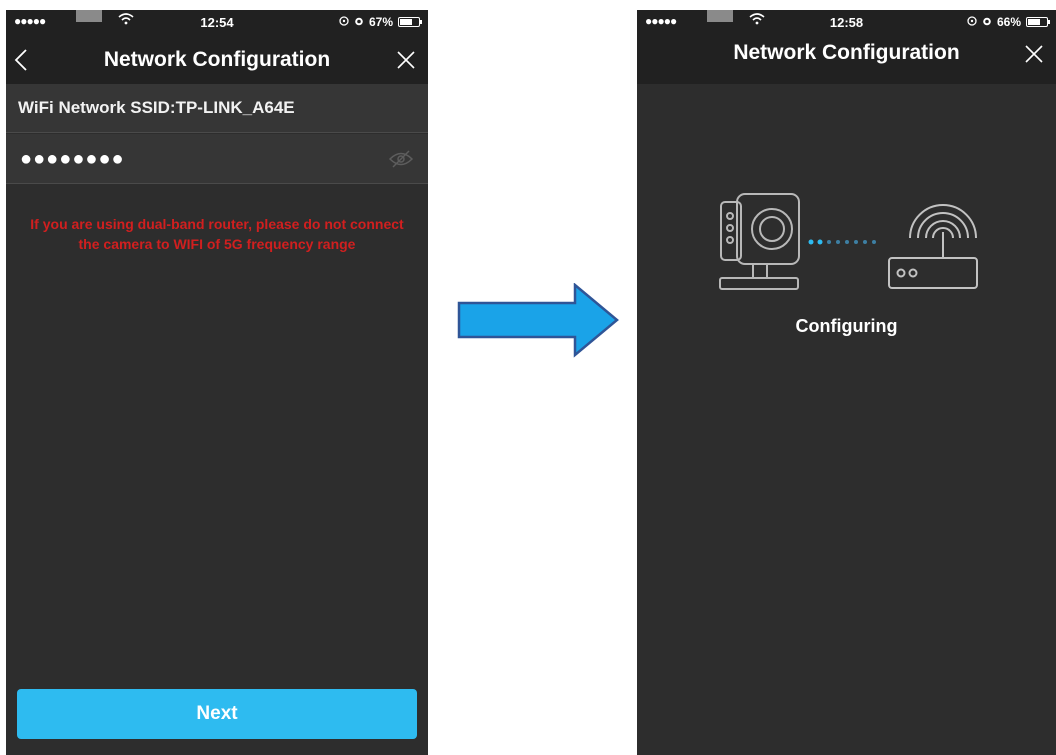 This screenshot has height=755, width=1056. What do you see at coordinates (846, 23) in the screenshot?
I see `status-bar: ●●●●● 12:58 66%` at bounding box center [846, 23].